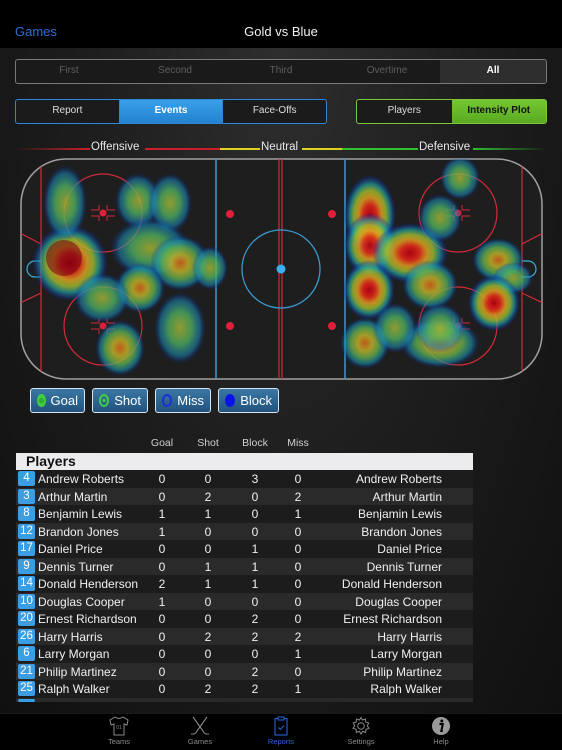 The height and width of the screenshot is (750, 562). Describe the element at coordinates (391, 584) in the screenshot. I see `player-name-right: Donald Henderson` at that location.